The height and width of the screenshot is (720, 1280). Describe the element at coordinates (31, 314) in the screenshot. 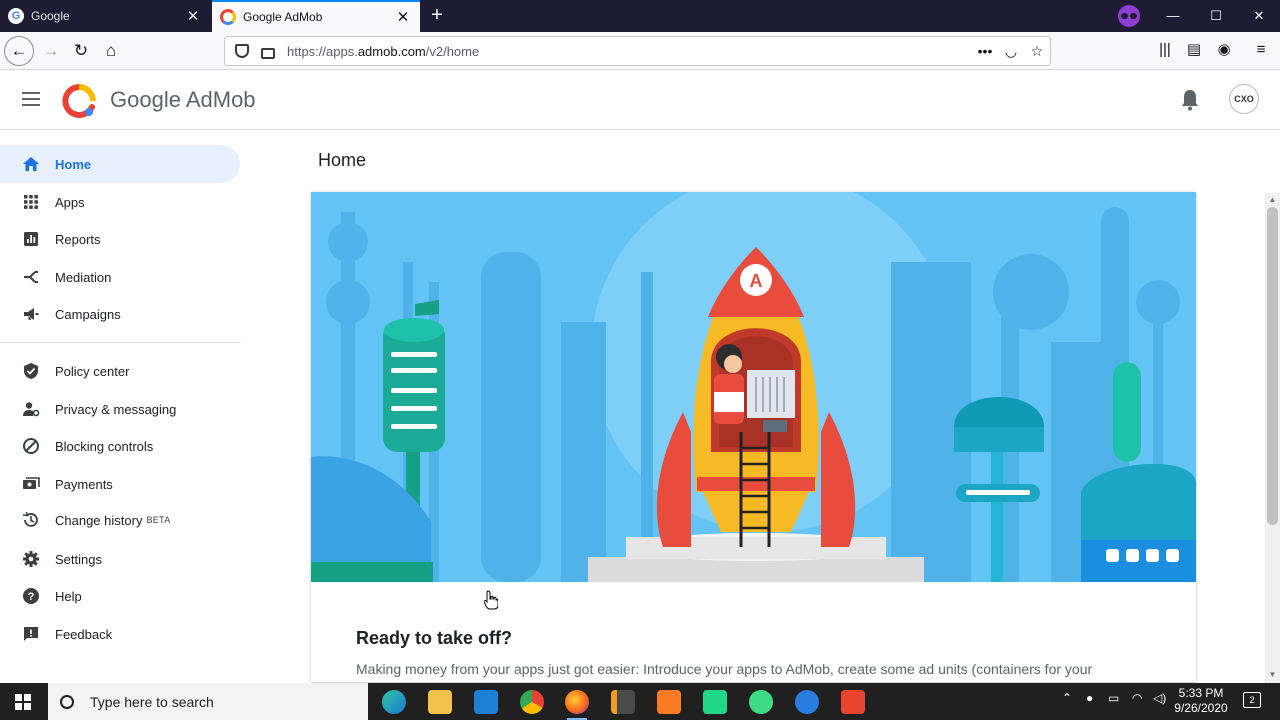

I see `megaphone-icon` at that location.